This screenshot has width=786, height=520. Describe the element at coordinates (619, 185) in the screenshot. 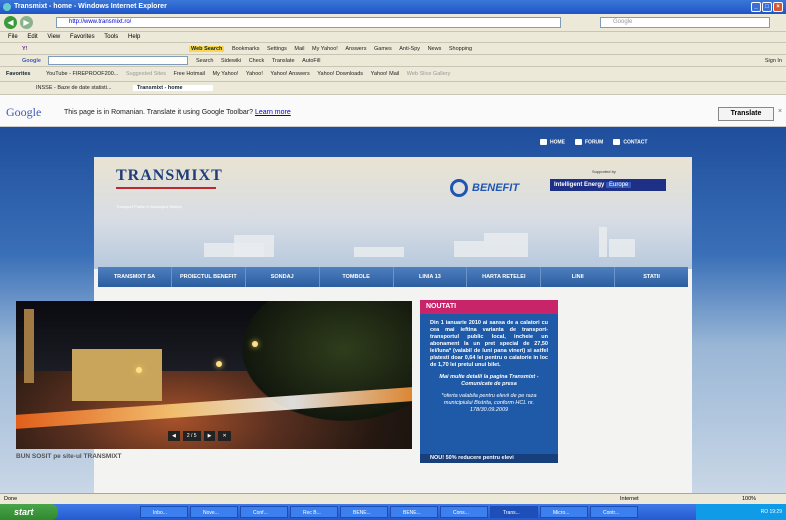

I see `iee-europe-label: Europe` at that location.